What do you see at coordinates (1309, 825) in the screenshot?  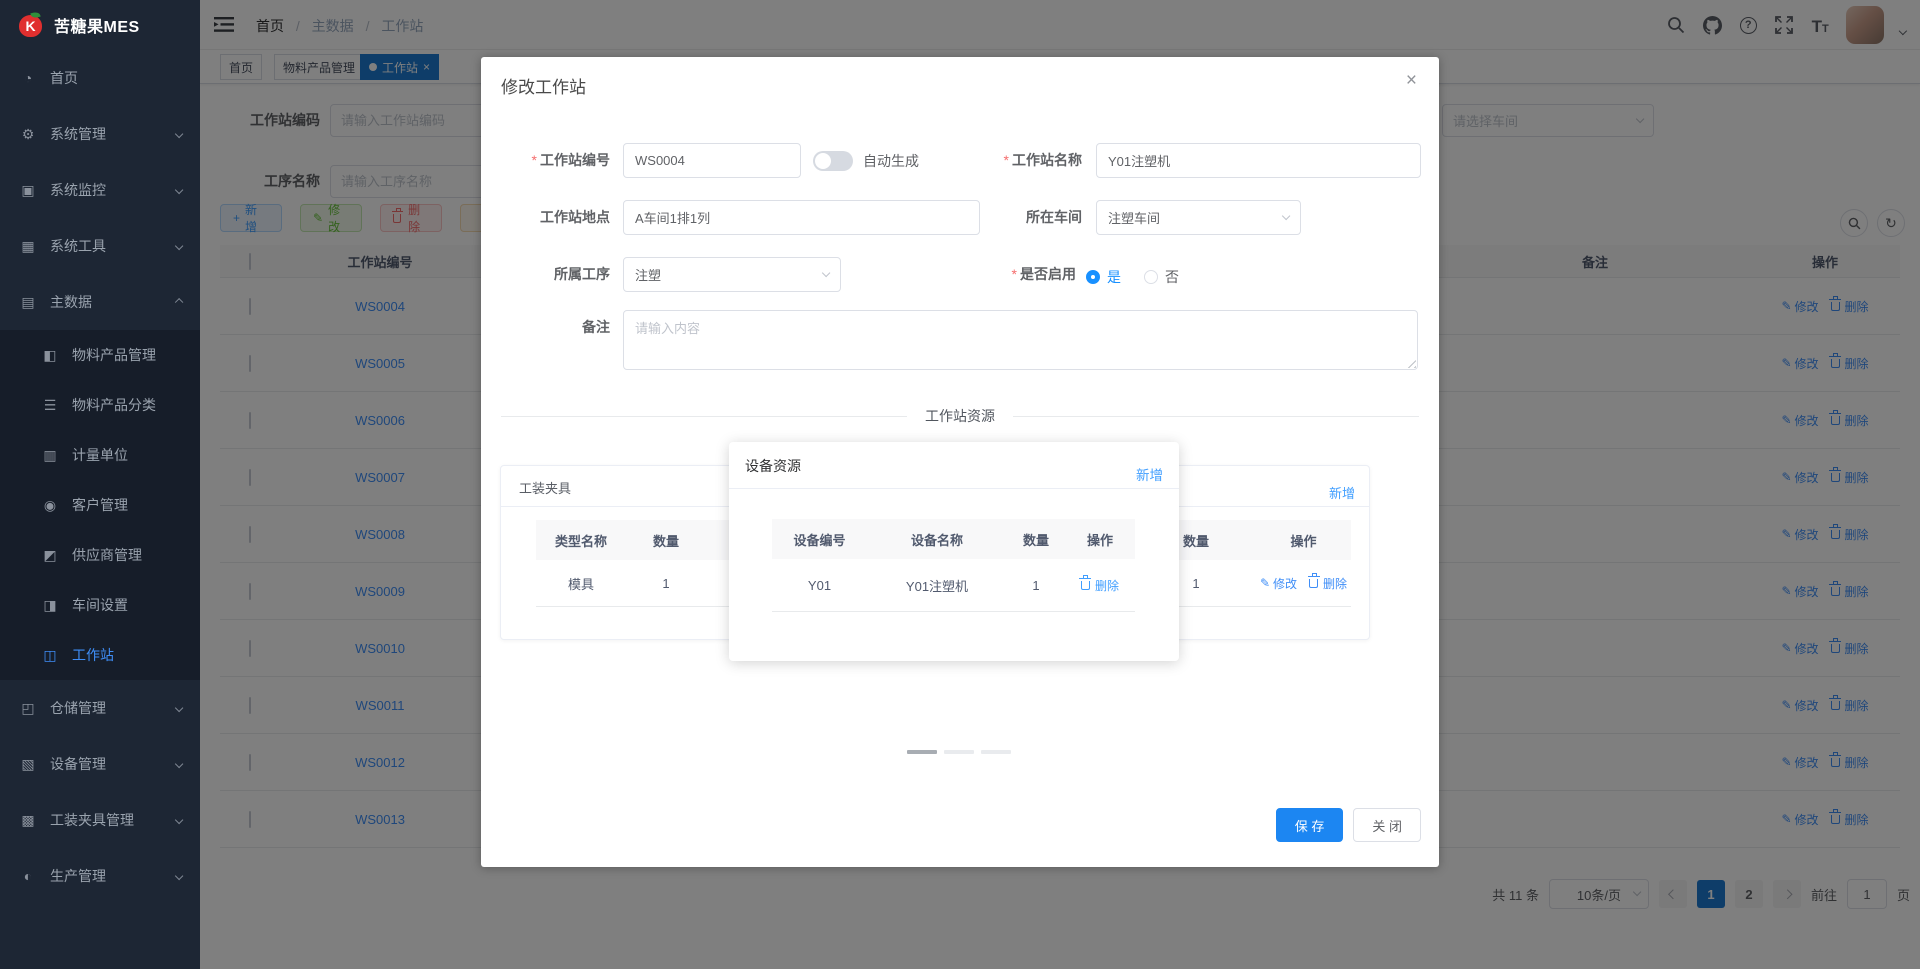 I see `save-button: 保 存` at bounding box center [1309, 825].